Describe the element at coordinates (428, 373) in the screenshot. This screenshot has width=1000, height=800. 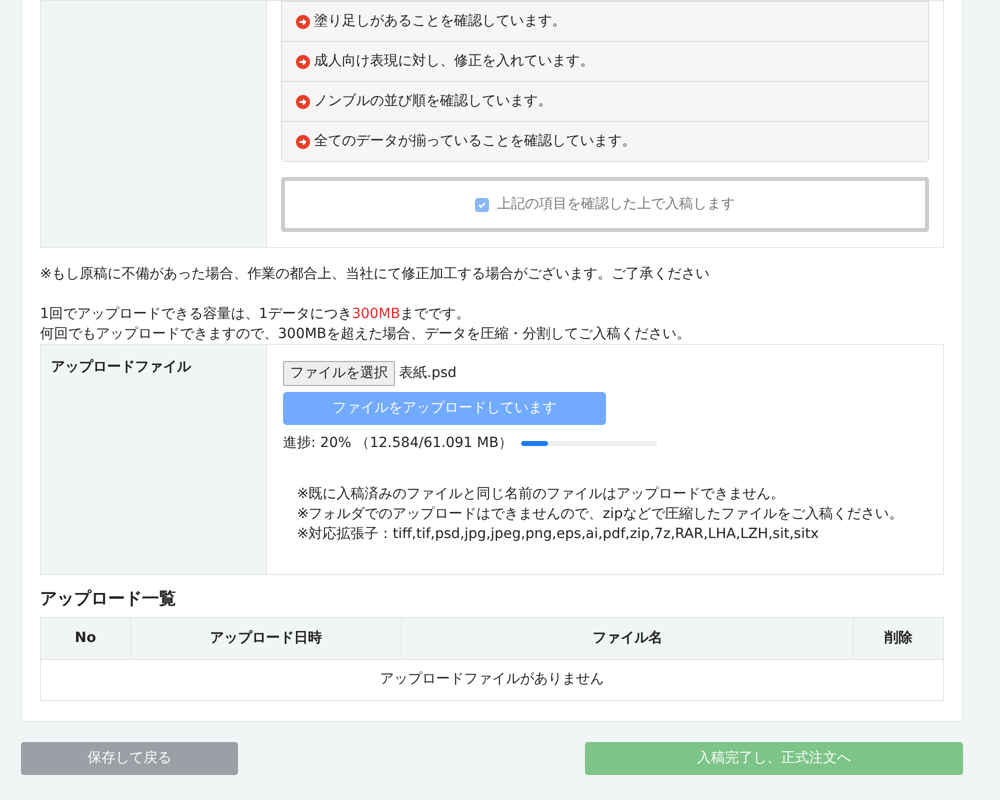
I see `file-name: 表紙.psd` at that location.